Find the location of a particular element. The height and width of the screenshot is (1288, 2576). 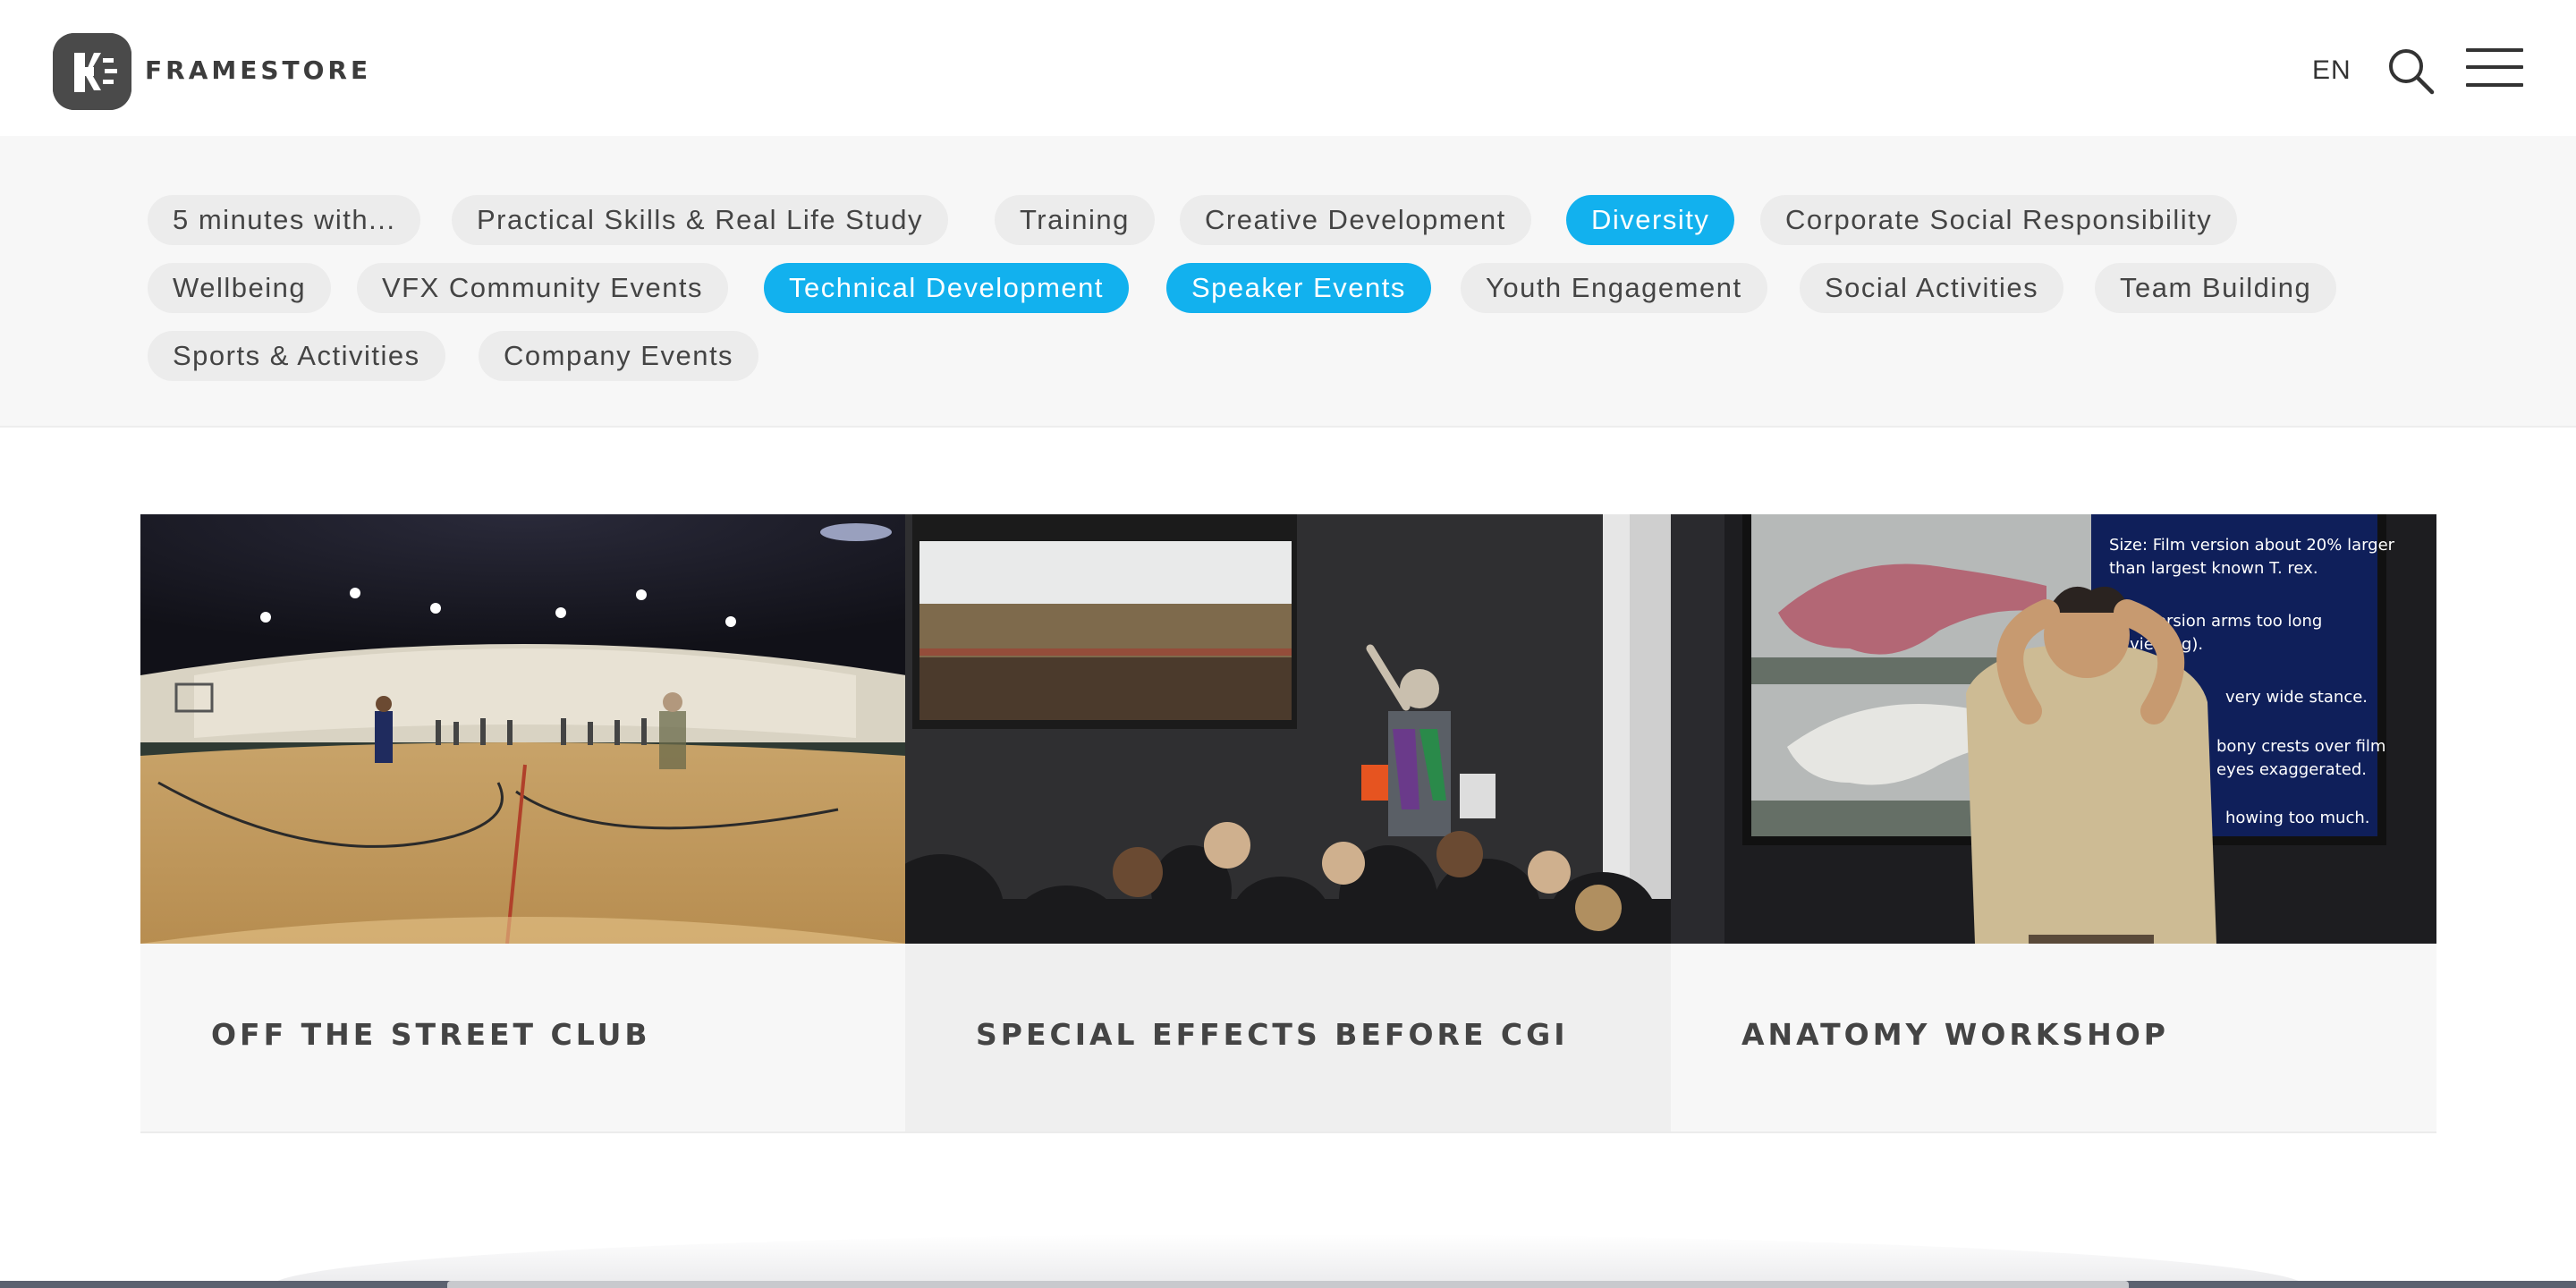

svg-text:Size: Film version about 20% l: Size: Film version about 20% larger is located at coordinates (2252, 545).